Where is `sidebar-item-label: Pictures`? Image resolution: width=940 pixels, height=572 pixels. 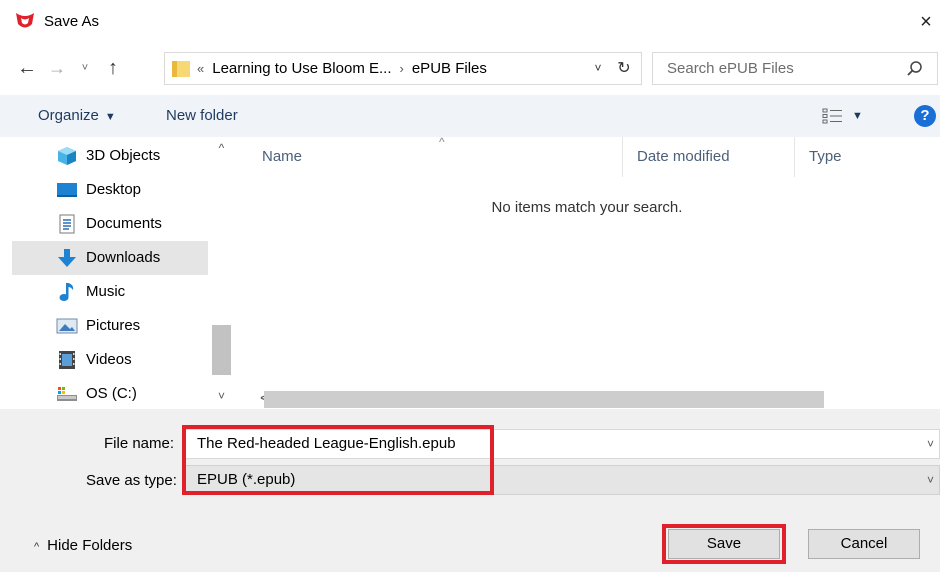 sidebar-item-label: Pictures is located at coordinates (113, 325).